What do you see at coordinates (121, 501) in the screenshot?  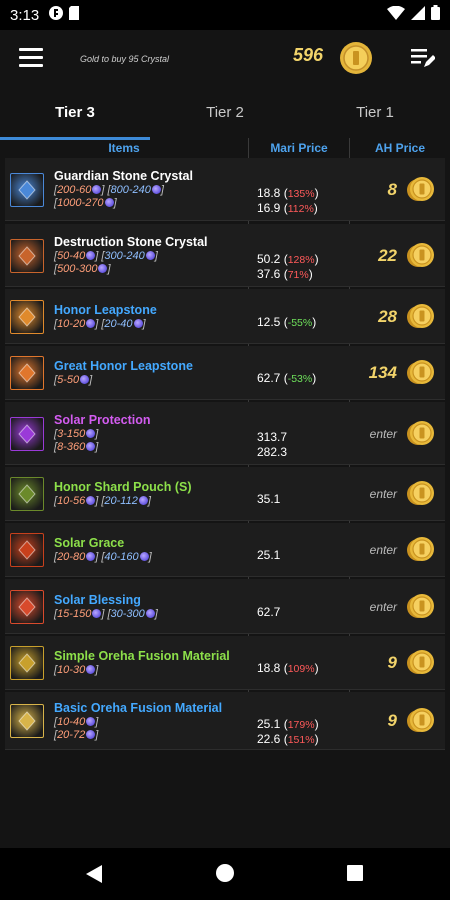 I see `exchange-rate: 20-112` at bounding box center [121, 501].